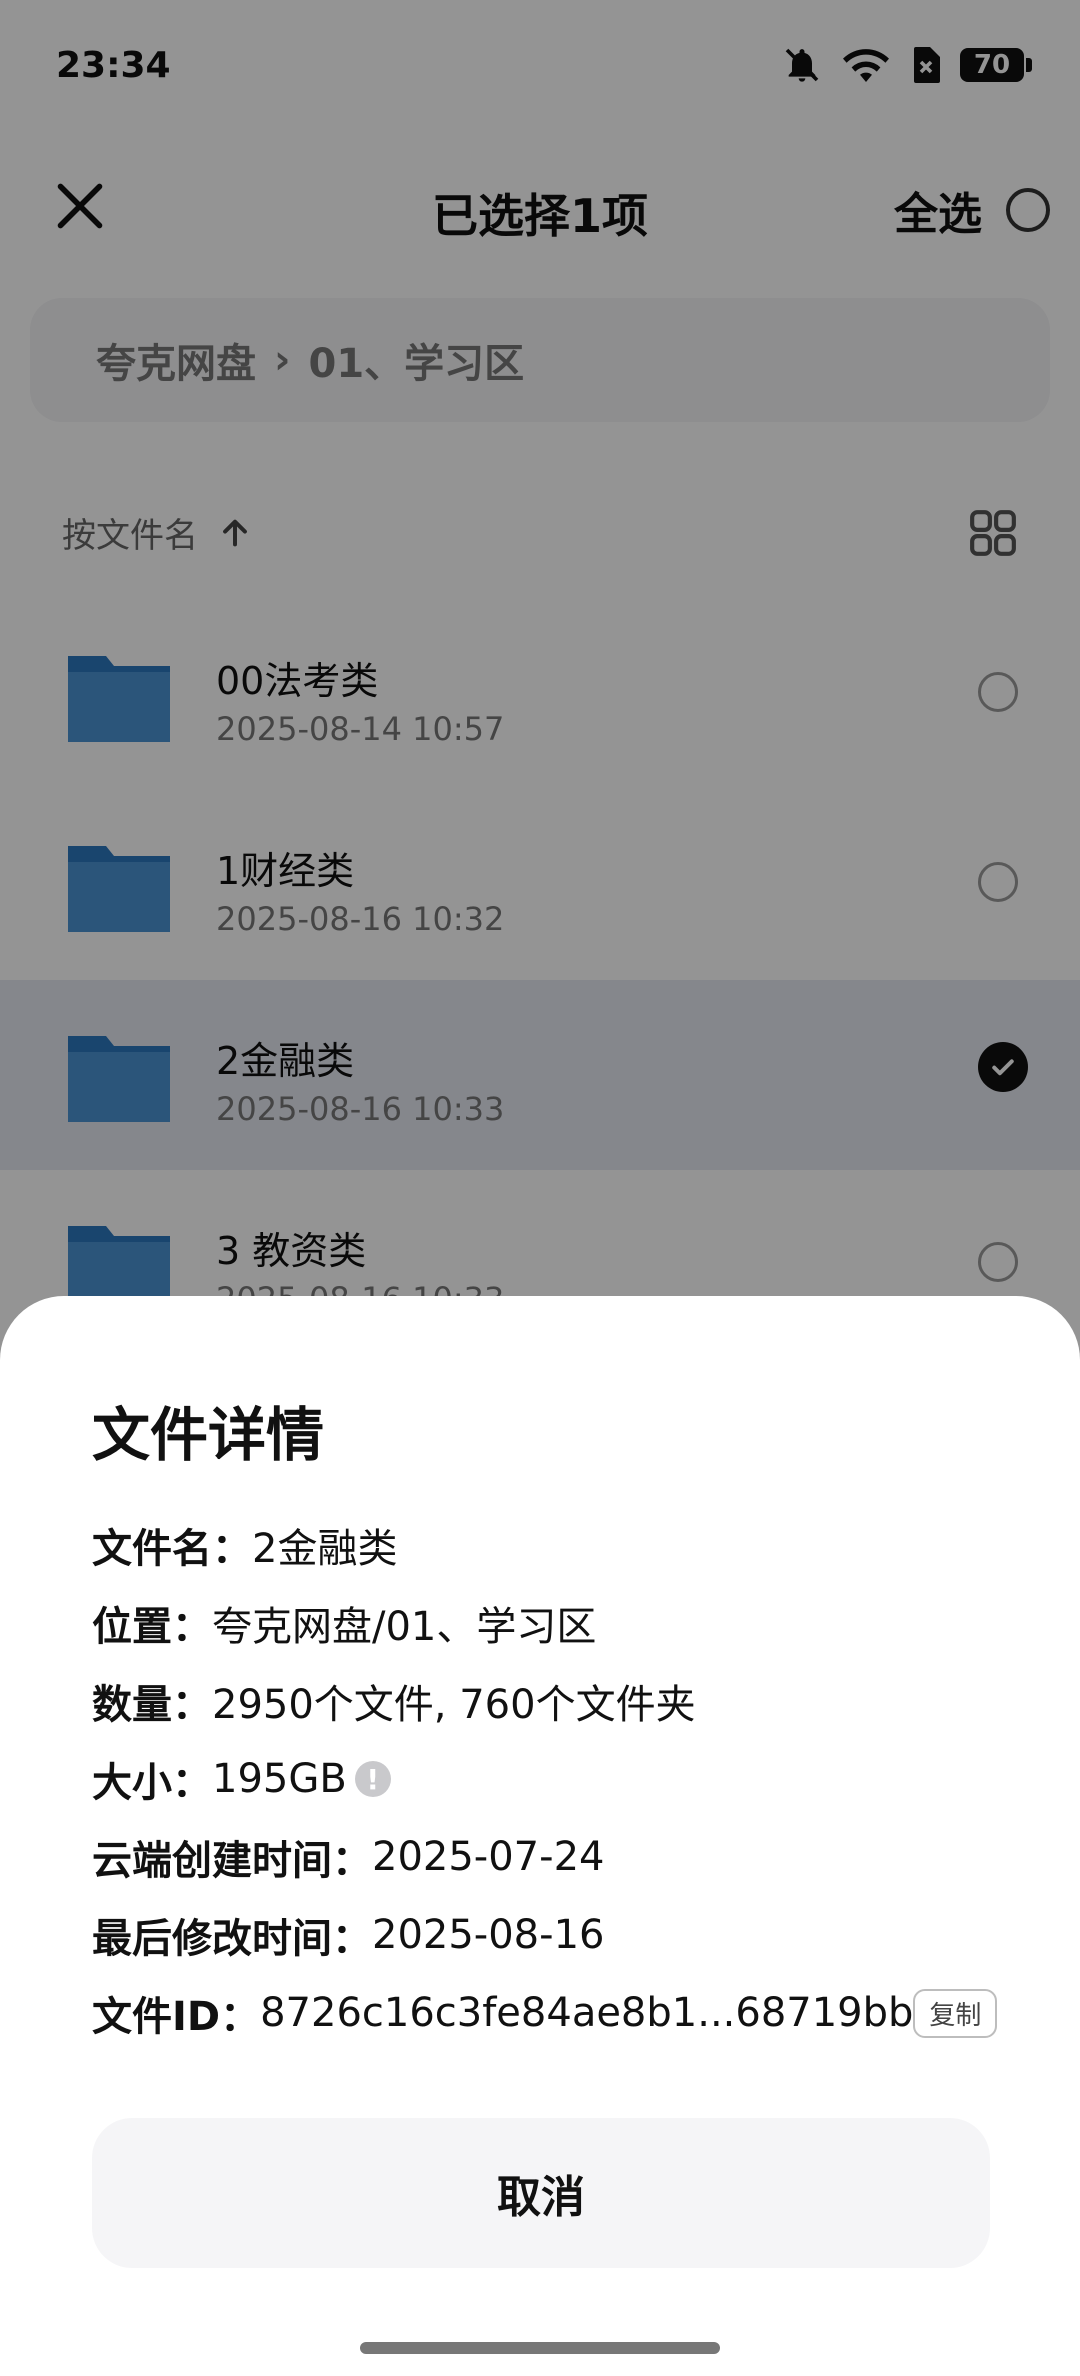 This screenshot has width=1080, height=2376. I want to click on detail-value: 2025-08-16, so click(488, 1935).